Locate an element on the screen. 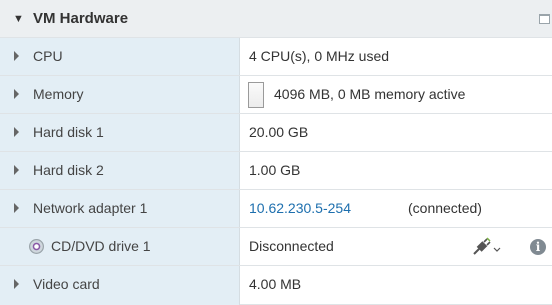 This screenshot has width=552, height=305. row-label-cell: CPU is located at coordinates (120, 56).